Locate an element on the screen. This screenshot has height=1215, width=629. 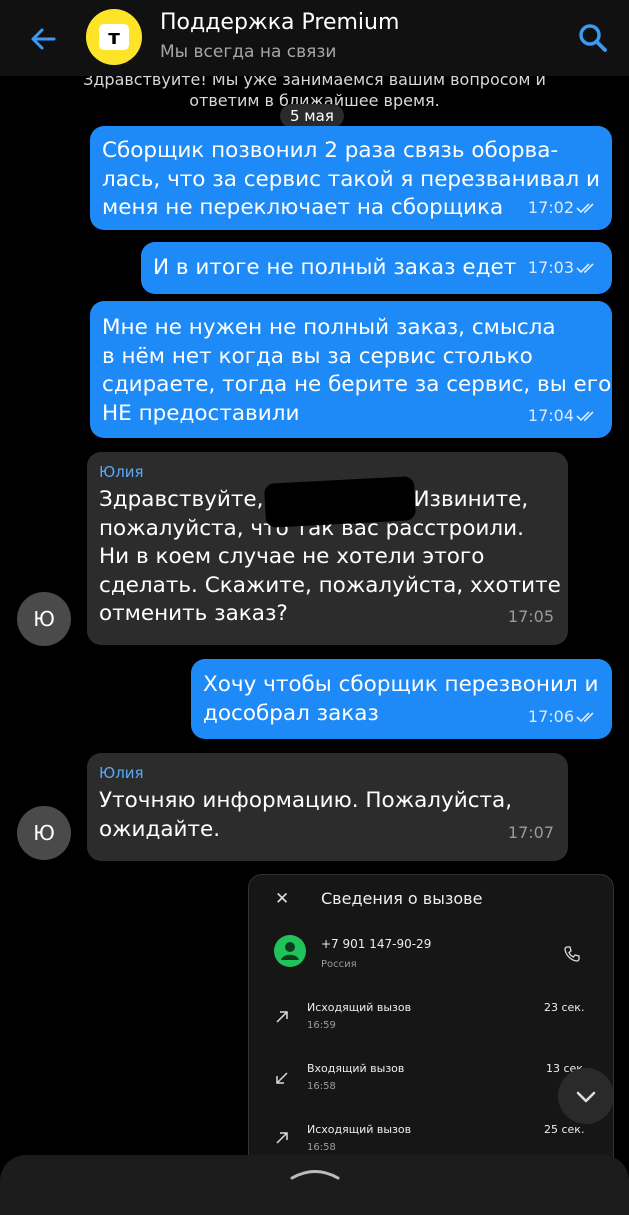
chevron-down-icon is located at coordinates (586, 1097).